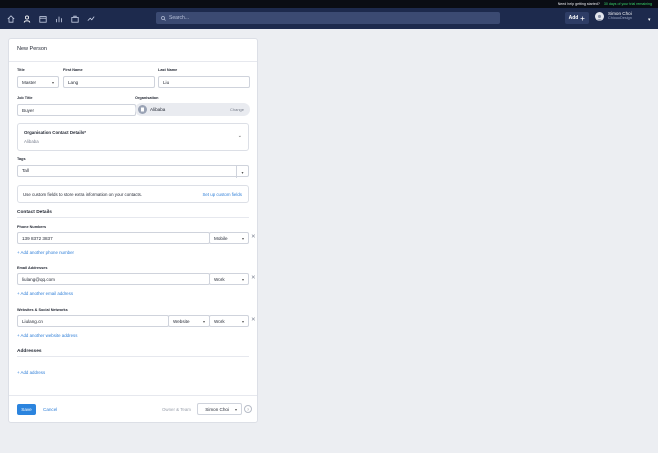 This screenshot has width=658, height=453. I want to click on add-address-link: + Add address, so click(31, 372).